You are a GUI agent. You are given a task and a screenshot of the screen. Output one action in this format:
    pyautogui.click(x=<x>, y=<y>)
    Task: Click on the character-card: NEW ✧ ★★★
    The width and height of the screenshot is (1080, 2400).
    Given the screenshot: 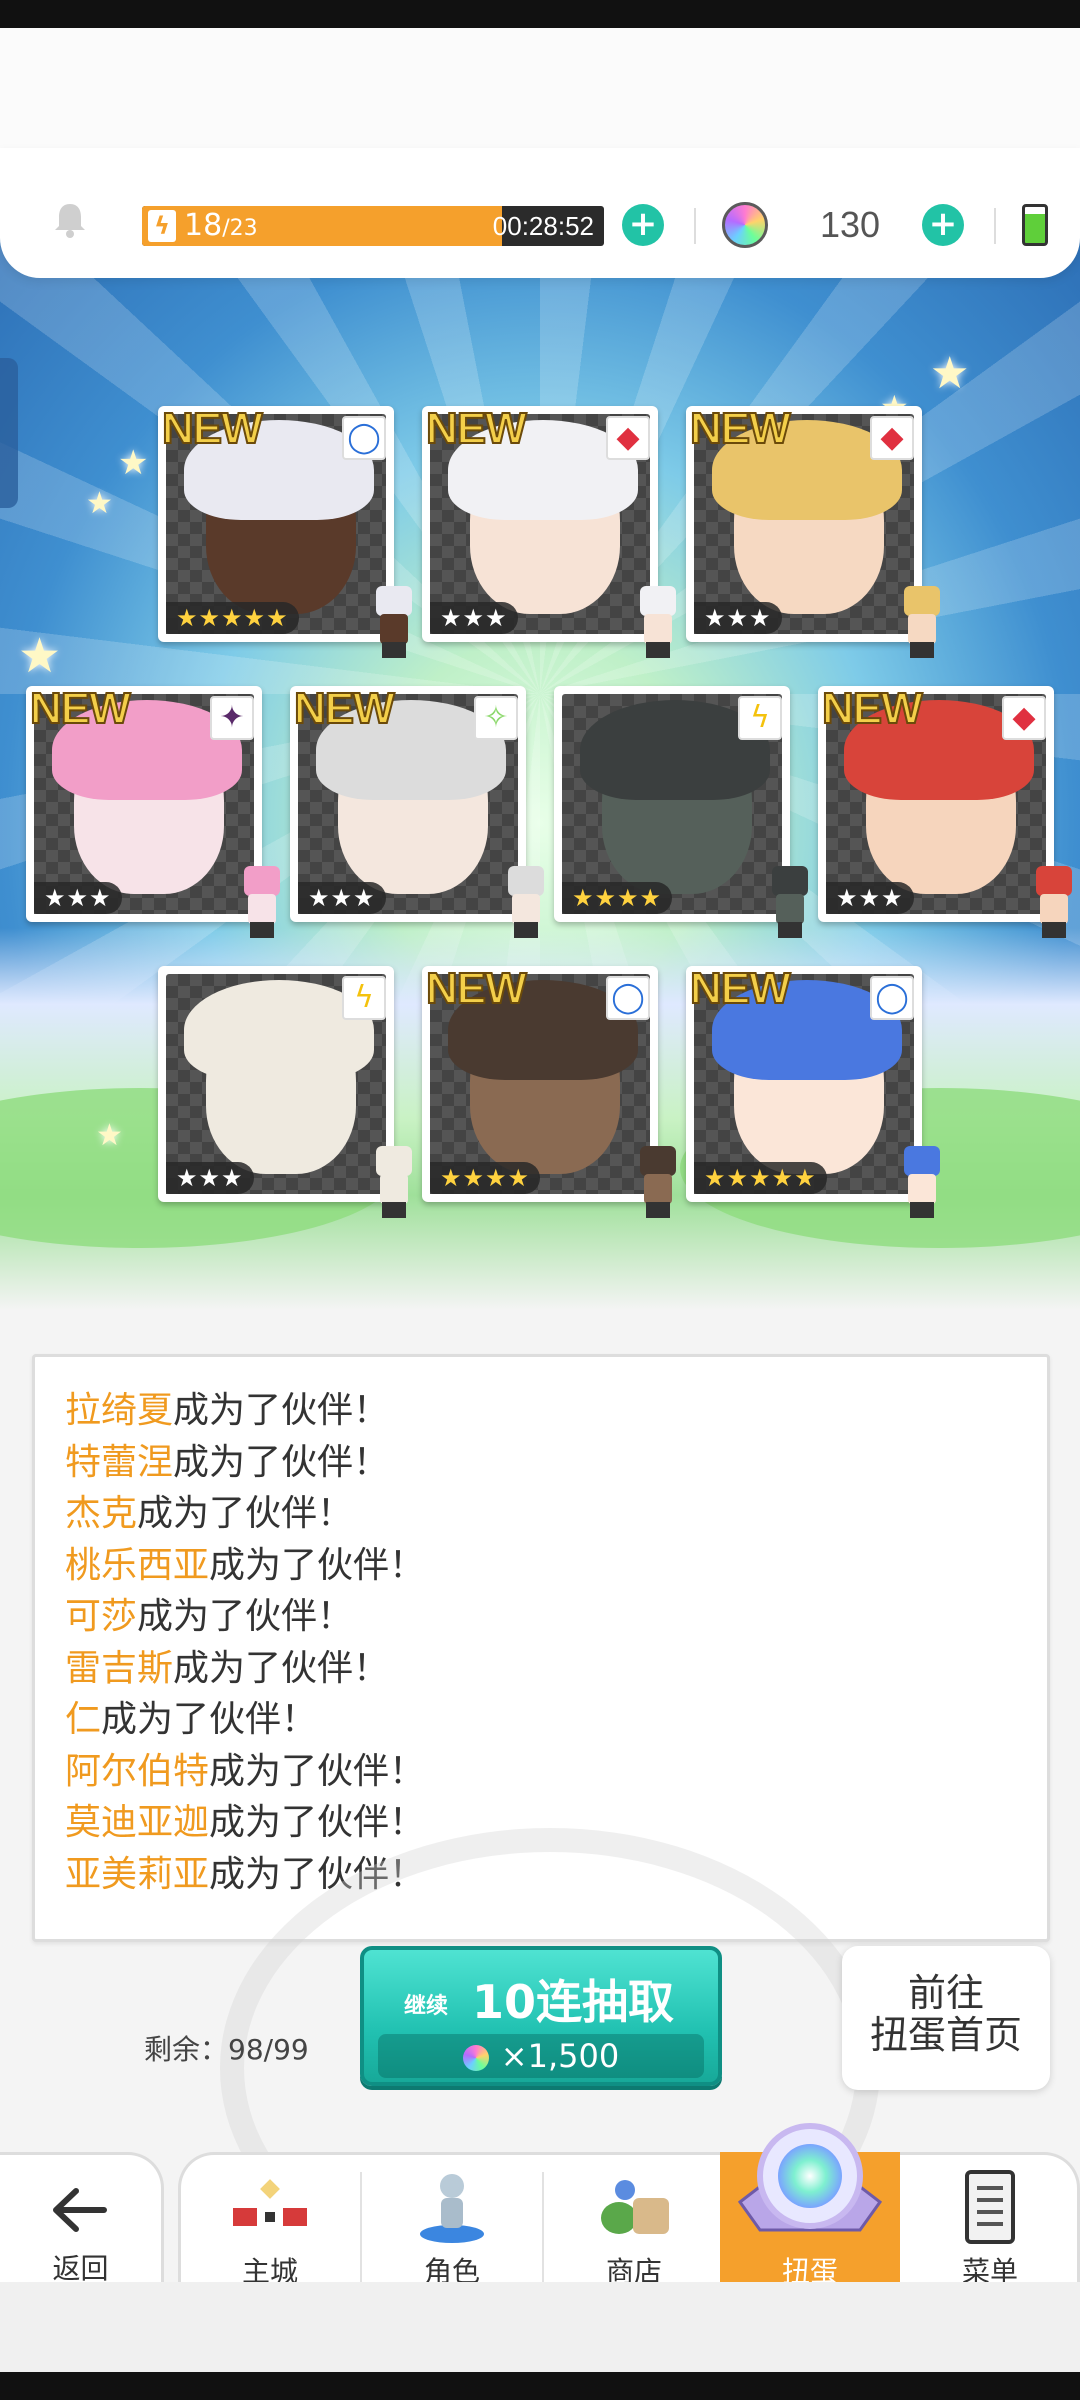 What is the action you would take?
    pyautogui.click(x=417, y=810)
    